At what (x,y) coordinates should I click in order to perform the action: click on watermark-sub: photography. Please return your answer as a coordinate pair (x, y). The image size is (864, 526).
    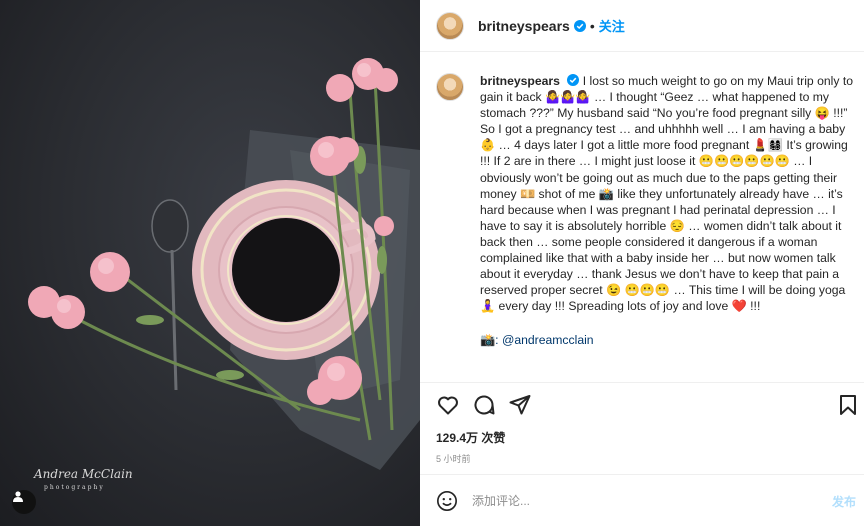
    Looking at the image, I should click on (74, 487).